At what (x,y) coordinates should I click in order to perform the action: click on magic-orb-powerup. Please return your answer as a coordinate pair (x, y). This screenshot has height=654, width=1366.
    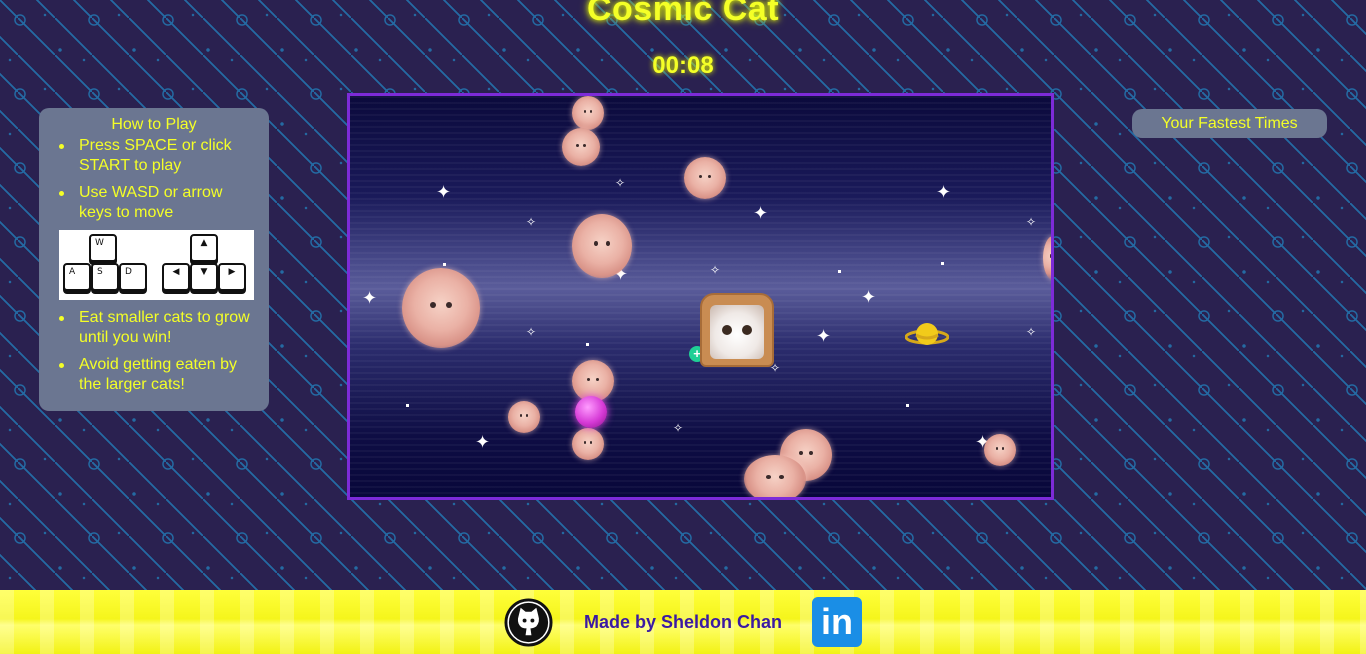
    Looking at the image, I should click on (591, 412).